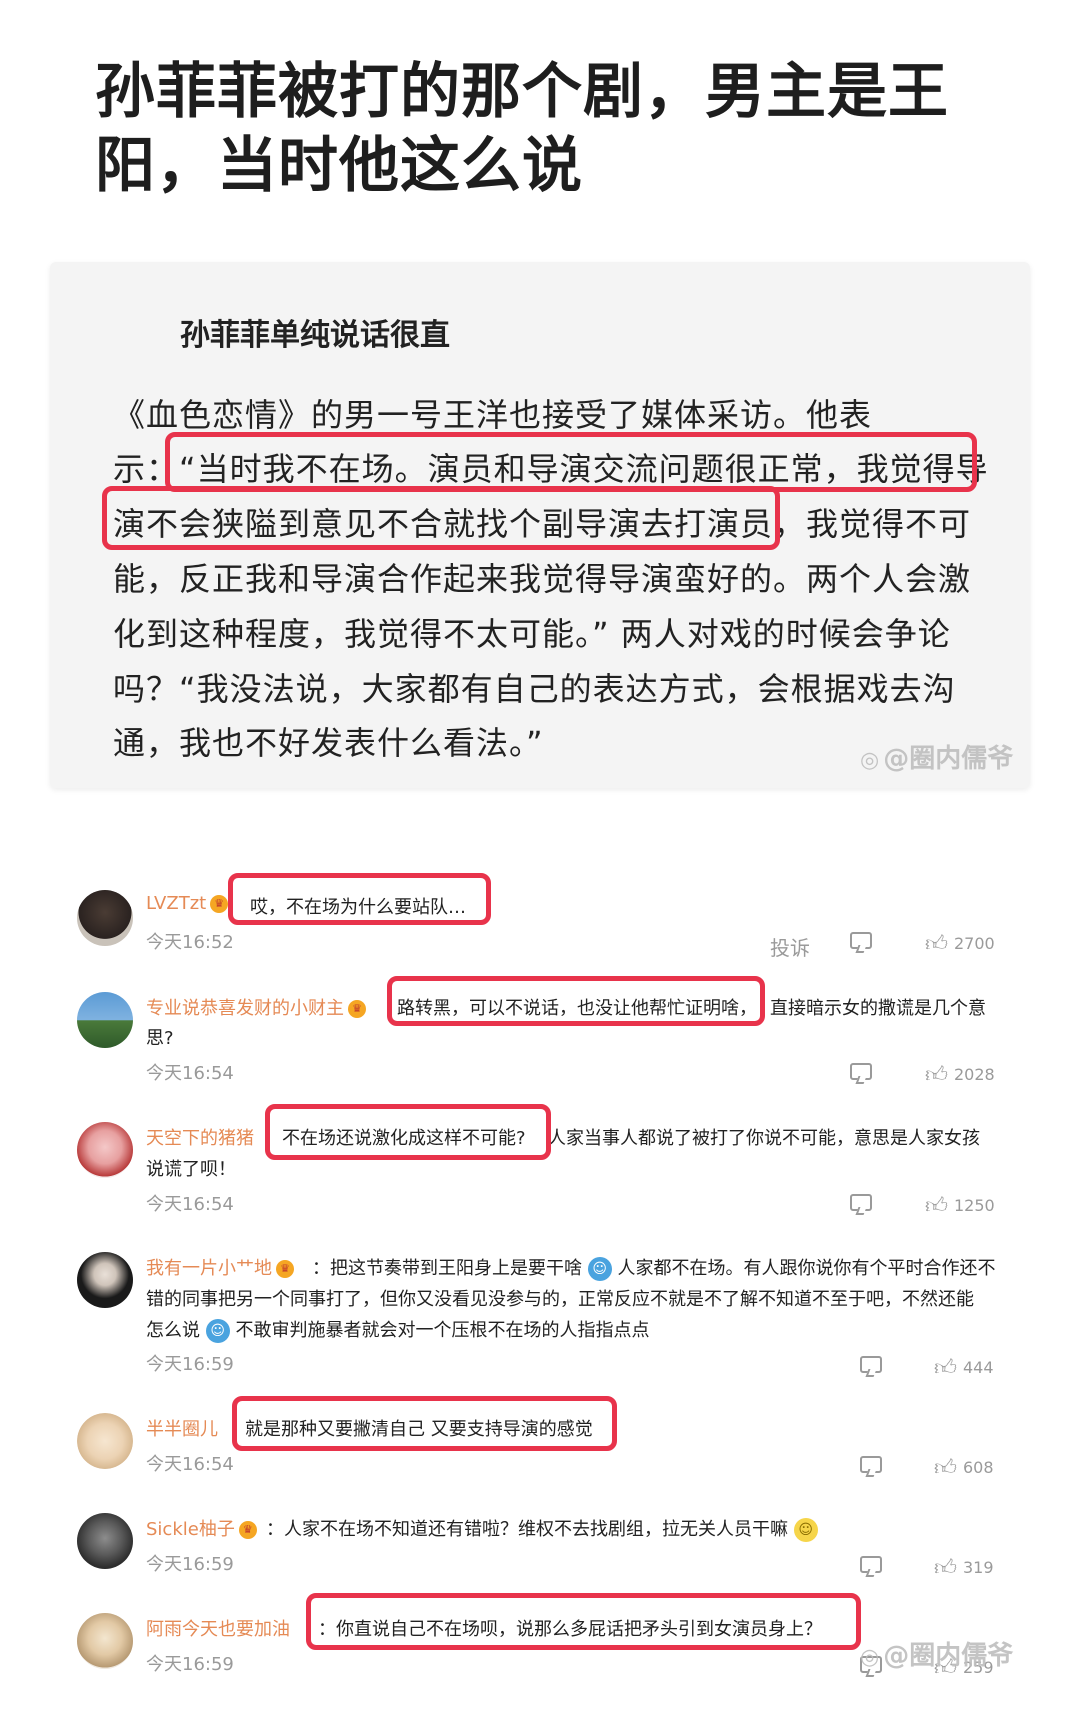 The height and width of the screenshot is (1734, 1080). What do you see at coordinates (200, 1137) in the screenshot?
I see `comment-username: 天空下的猪猪` at bounding box center [200, 1137].